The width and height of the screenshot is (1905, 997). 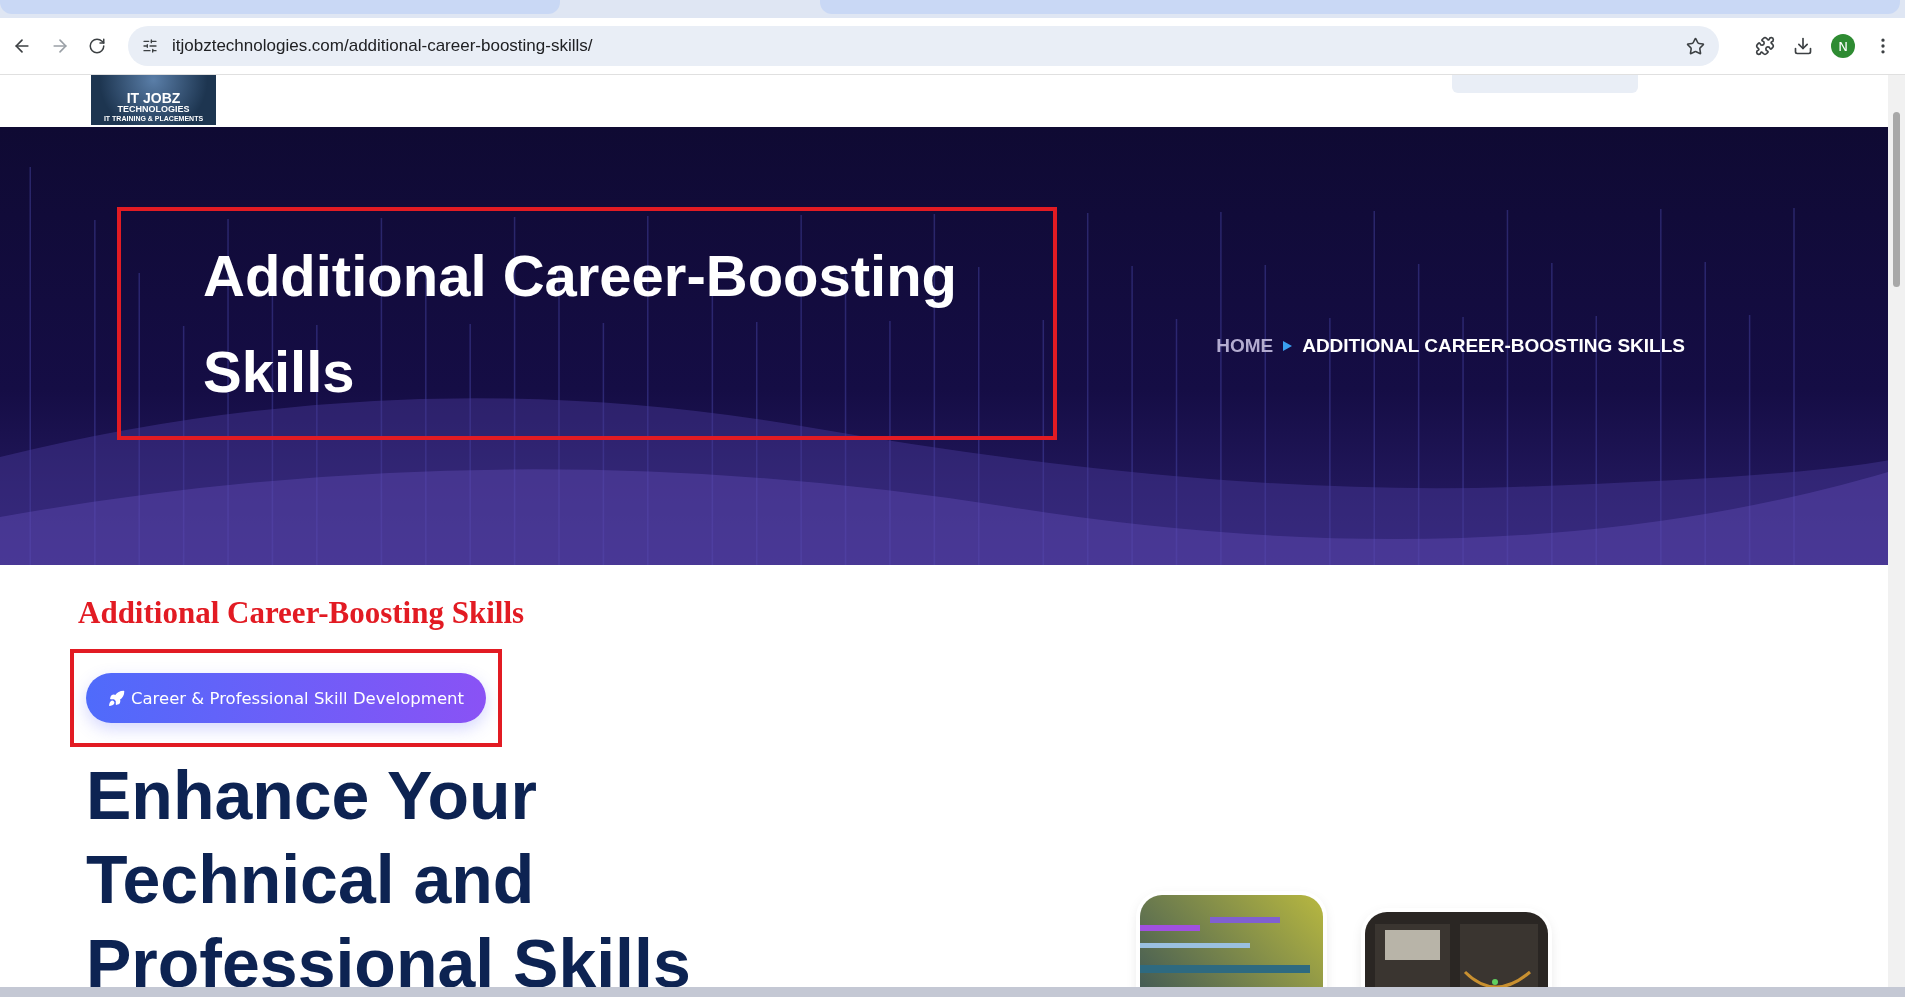 I want to click on site-settings-icon, so click(x=150, y=46).